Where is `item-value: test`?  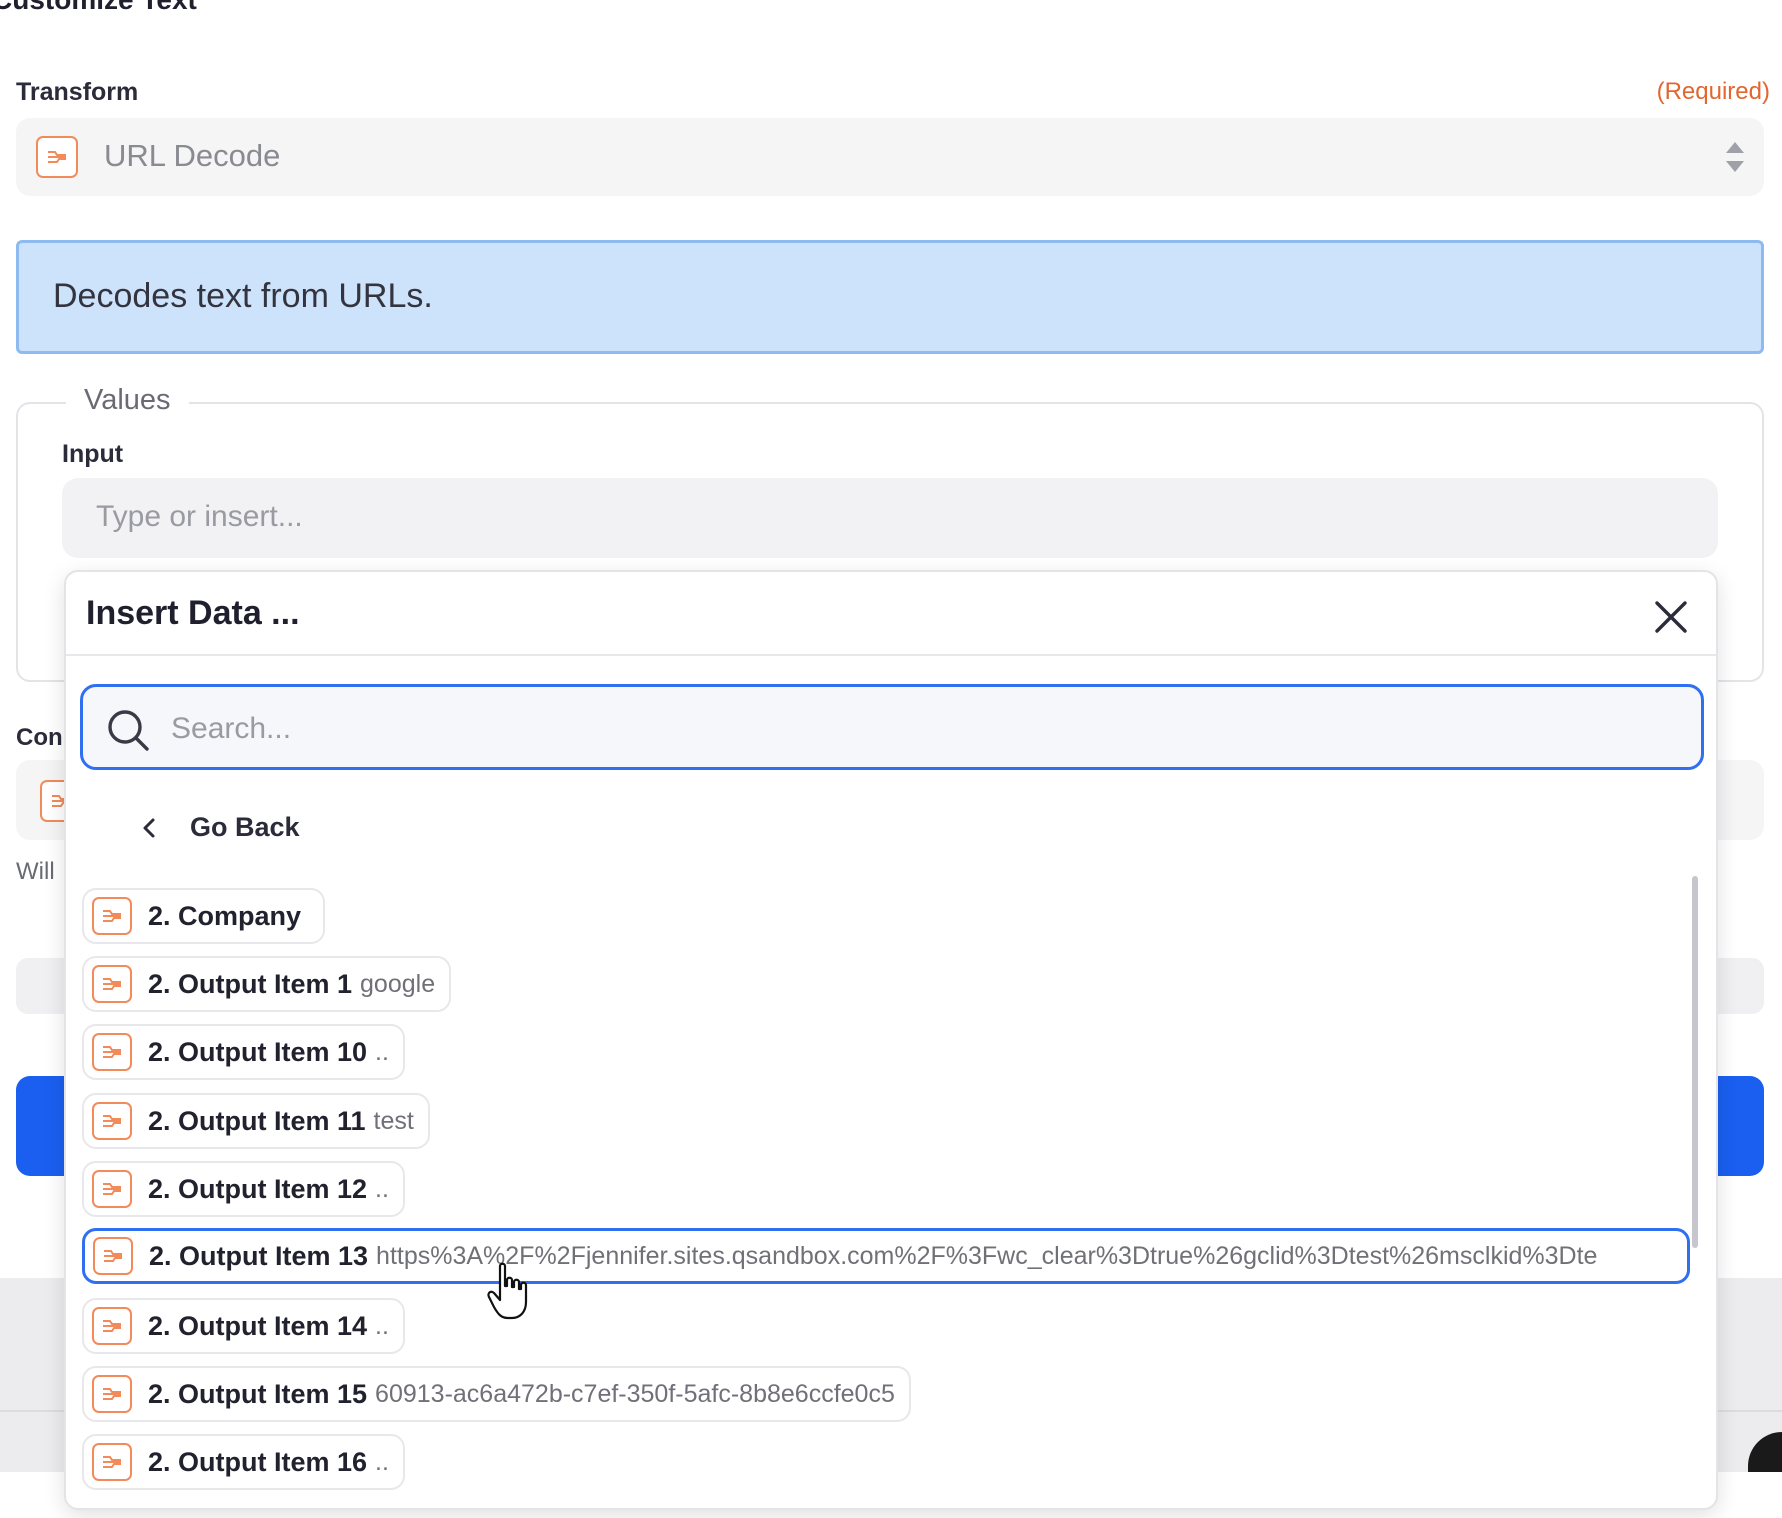 item-value: test is located at coordinates (393, 1120).